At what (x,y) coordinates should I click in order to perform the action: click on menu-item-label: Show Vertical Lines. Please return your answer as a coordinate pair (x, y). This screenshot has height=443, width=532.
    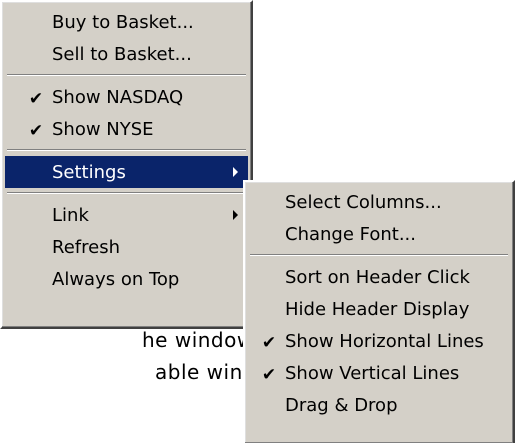
    Looking at the image, I should click on (372, 373).